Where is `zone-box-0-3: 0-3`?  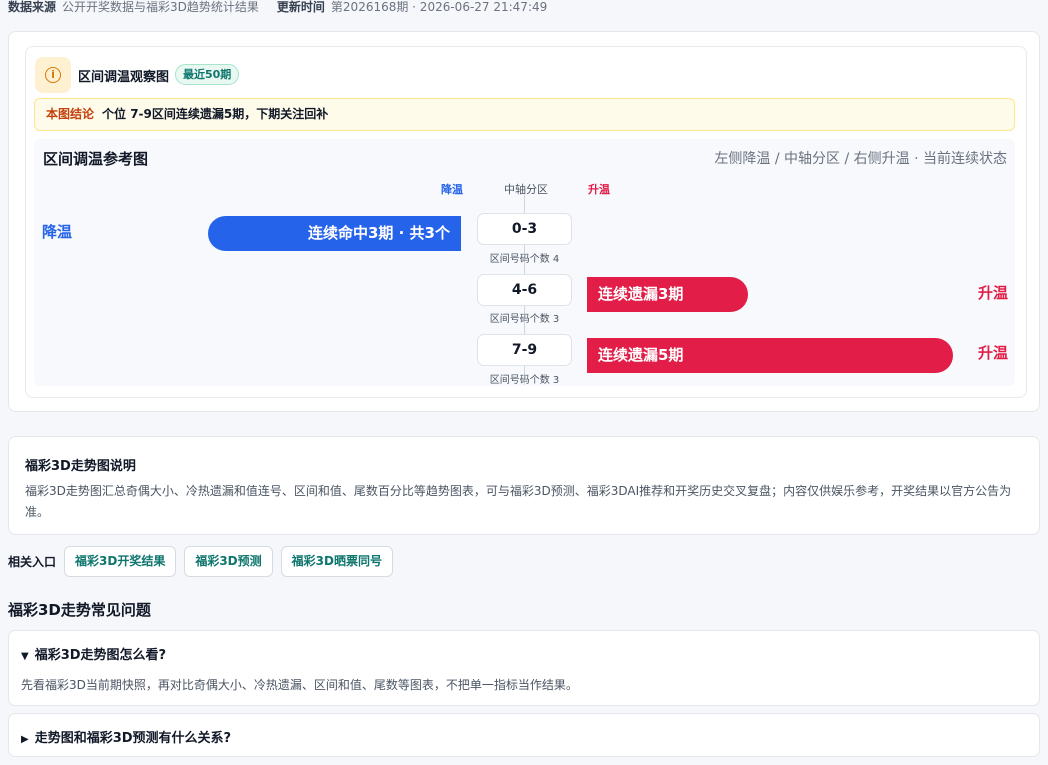
zone-box-0-3: 0-3 is located at coordinates (524, 229).